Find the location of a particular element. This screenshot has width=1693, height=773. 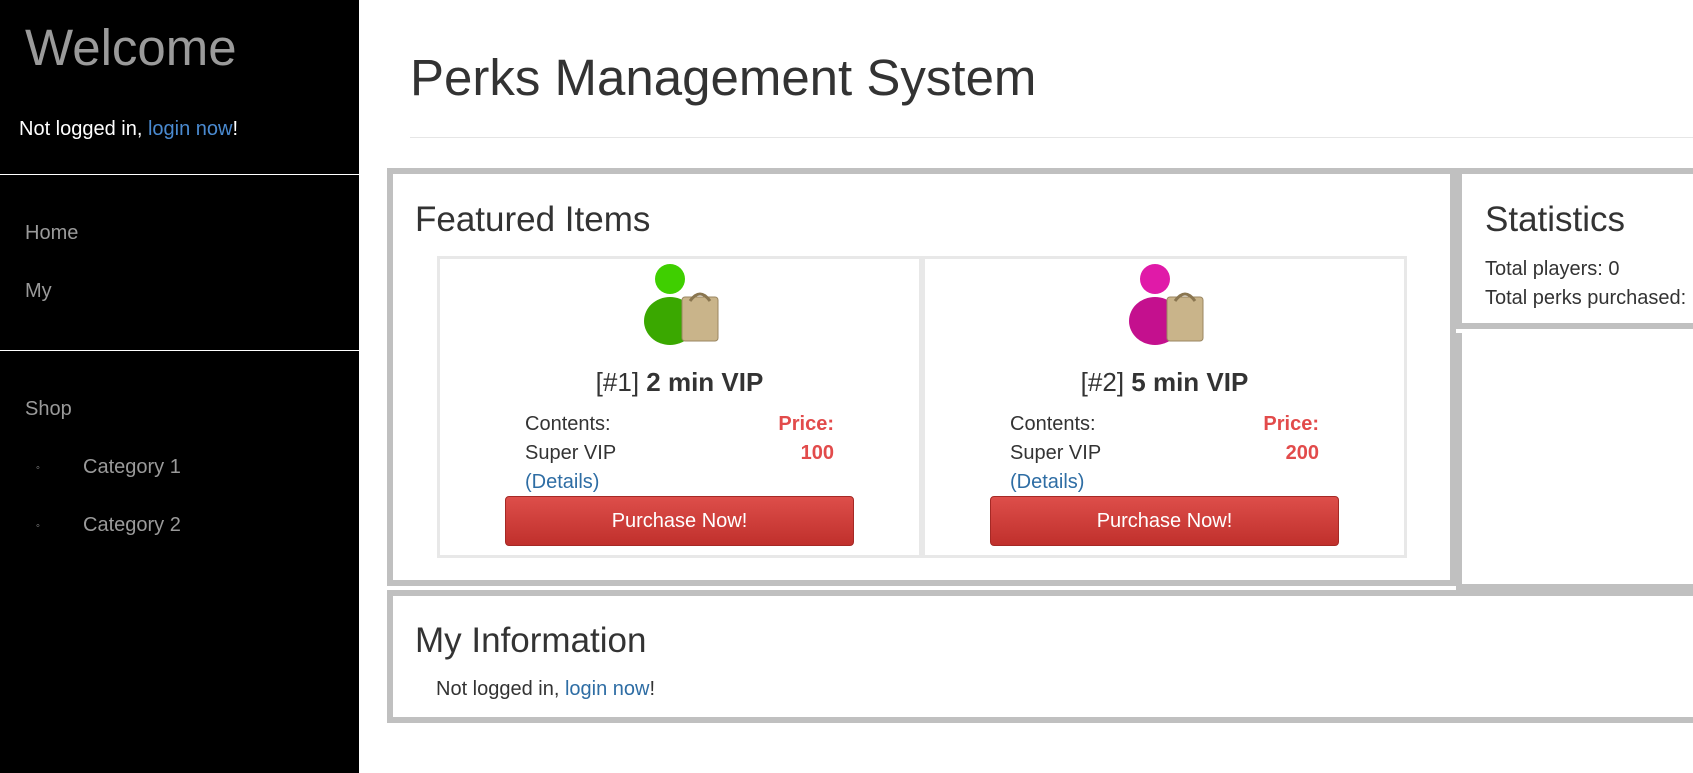

login-status: Not logged in, login now! is located at coordinates (128, 129).